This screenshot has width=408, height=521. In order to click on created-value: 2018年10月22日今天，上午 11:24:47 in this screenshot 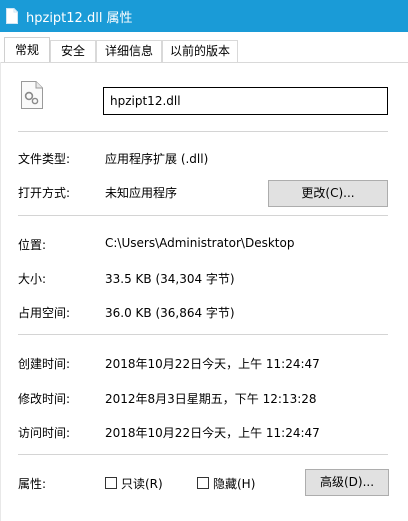, I will do `click(212, 364)`.